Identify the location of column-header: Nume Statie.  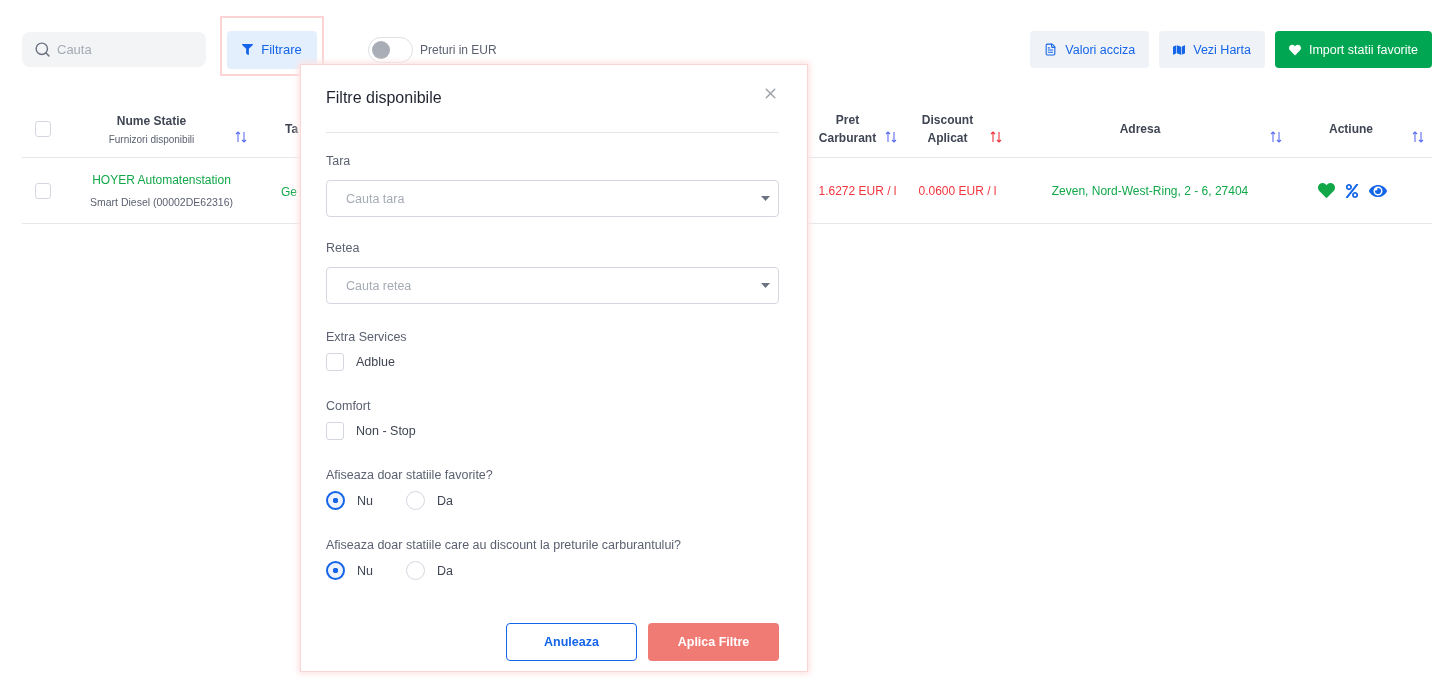
(151, 121).